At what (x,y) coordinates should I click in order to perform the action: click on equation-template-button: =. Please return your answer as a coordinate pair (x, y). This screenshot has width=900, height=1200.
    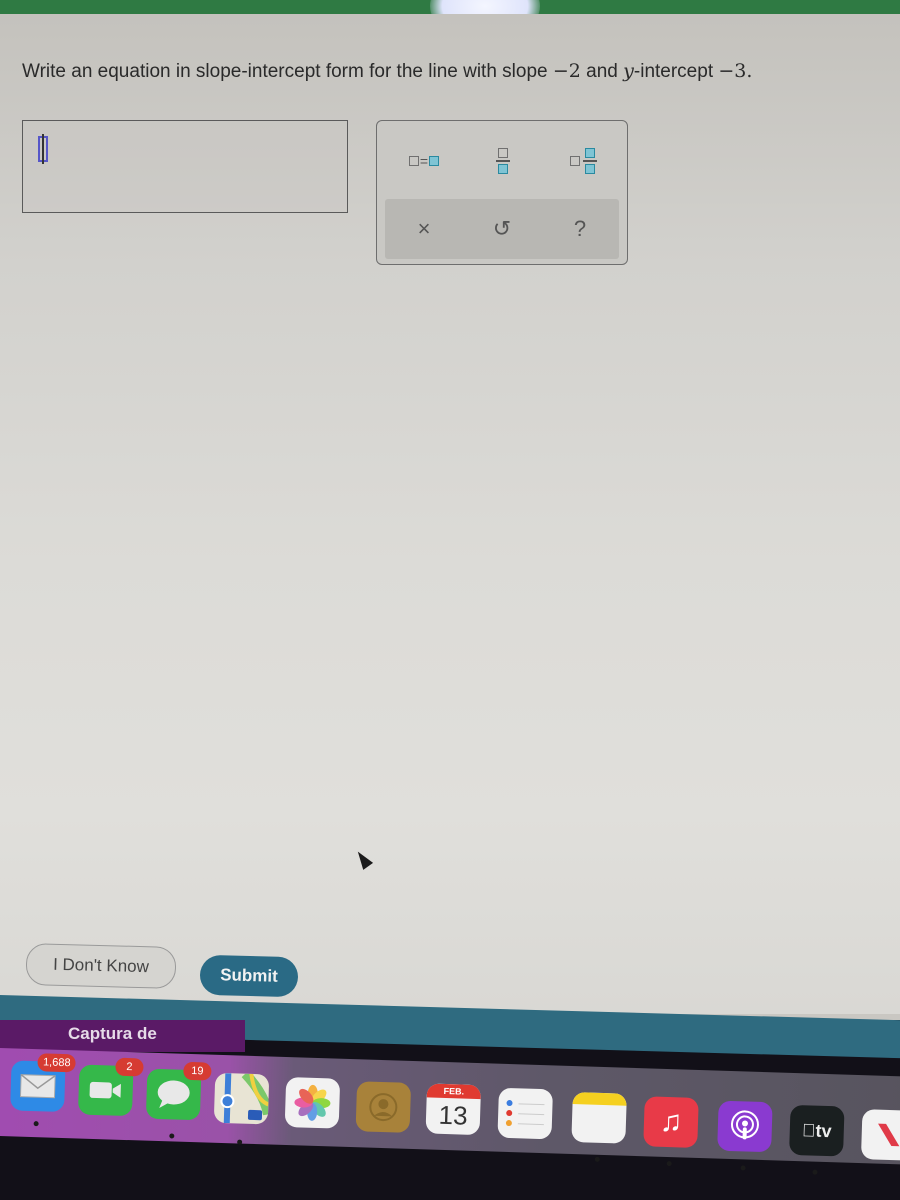
    Looking at the image, I should click on (424, 161).